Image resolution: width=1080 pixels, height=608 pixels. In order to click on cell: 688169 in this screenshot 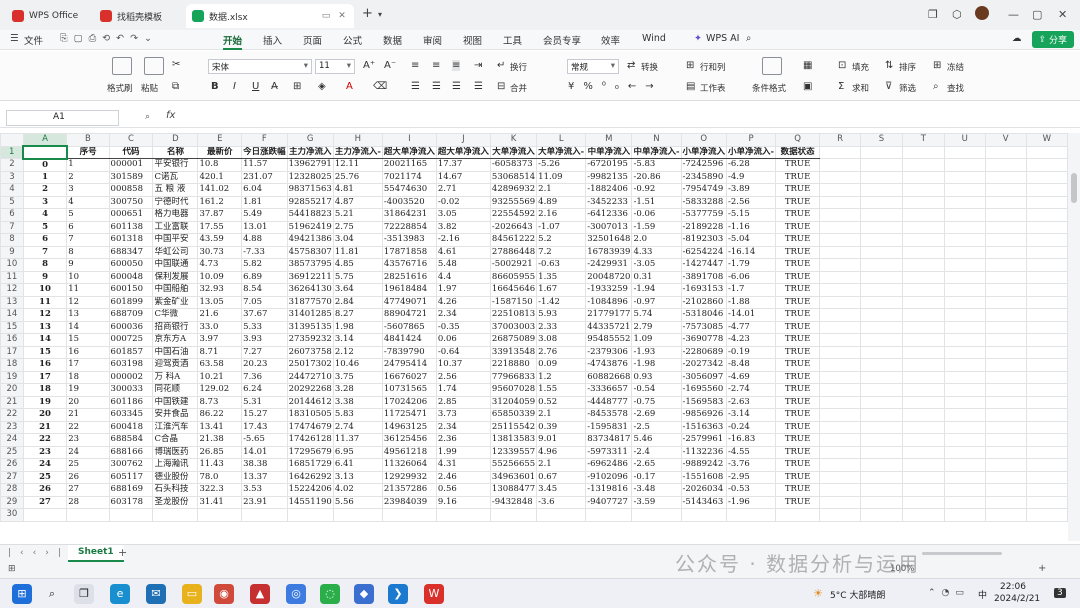, I will do `click(131, 490)`.